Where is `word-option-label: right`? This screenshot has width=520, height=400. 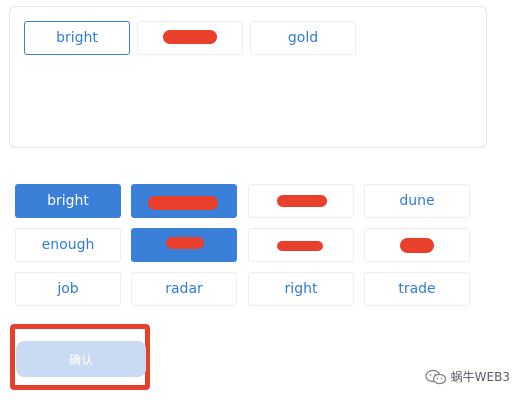
word-option-label: right is located at coordinates (301, 289).